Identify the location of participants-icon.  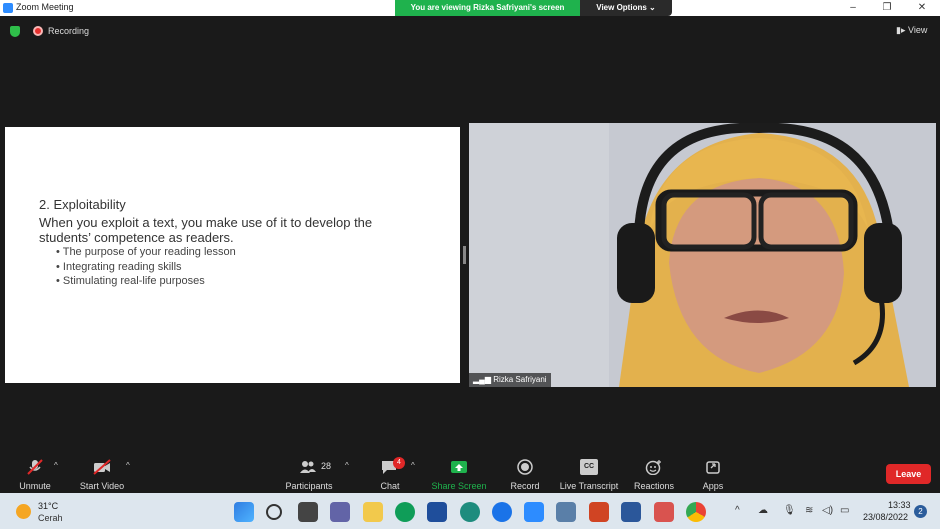
(308, 467).